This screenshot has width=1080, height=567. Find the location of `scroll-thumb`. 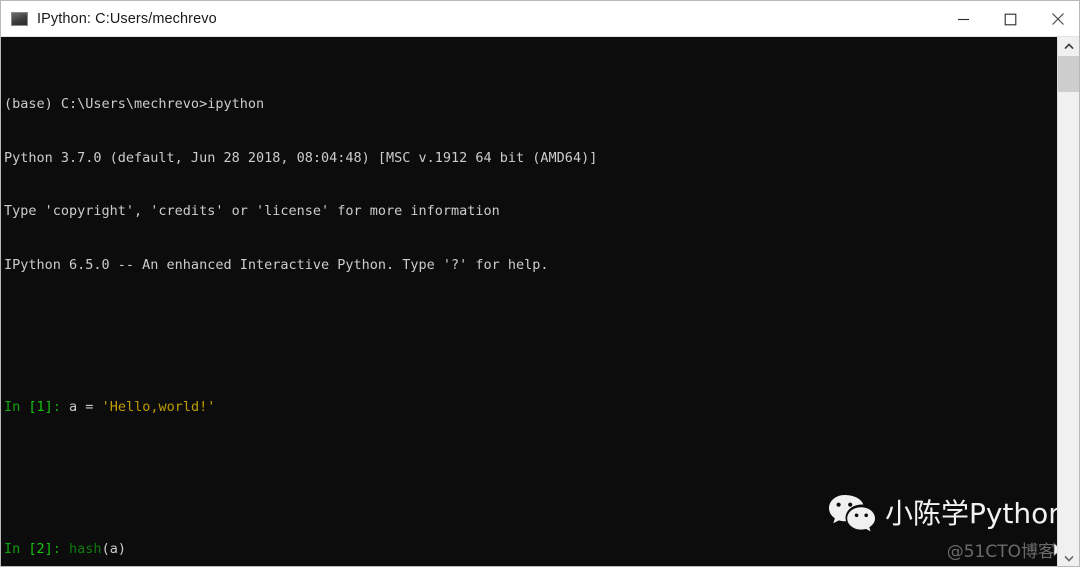

scroll-thumb is located at coordinates (1068, 74).